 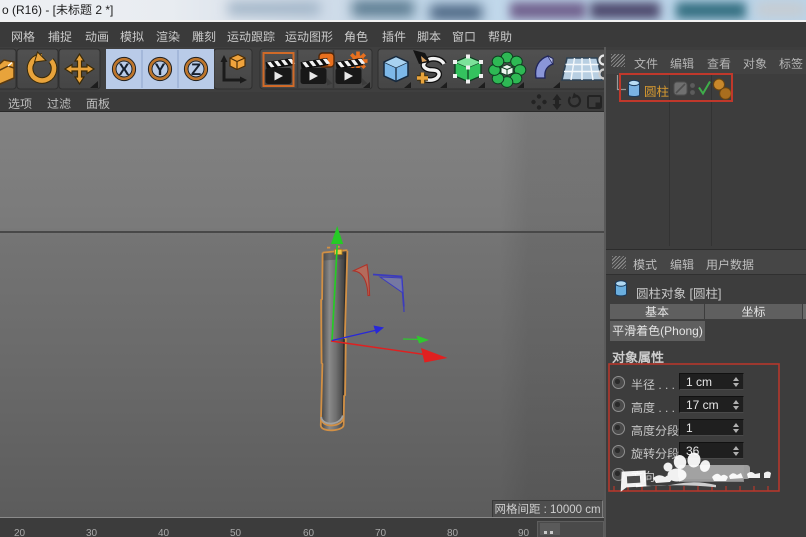 What do you see at coordinates (123, 70) in the screenshot?
I see `svg-text: X` at bounding box center [123, 70].